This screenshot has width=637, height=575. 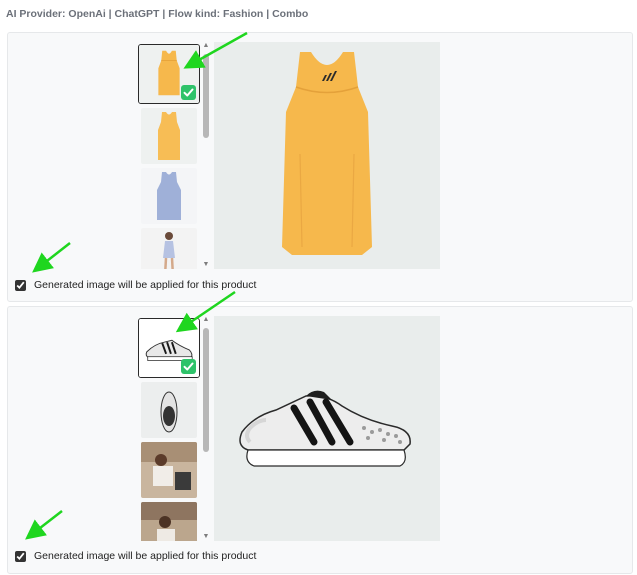 I want to click on sneaker-preview-image, so click(x=327, y=428).